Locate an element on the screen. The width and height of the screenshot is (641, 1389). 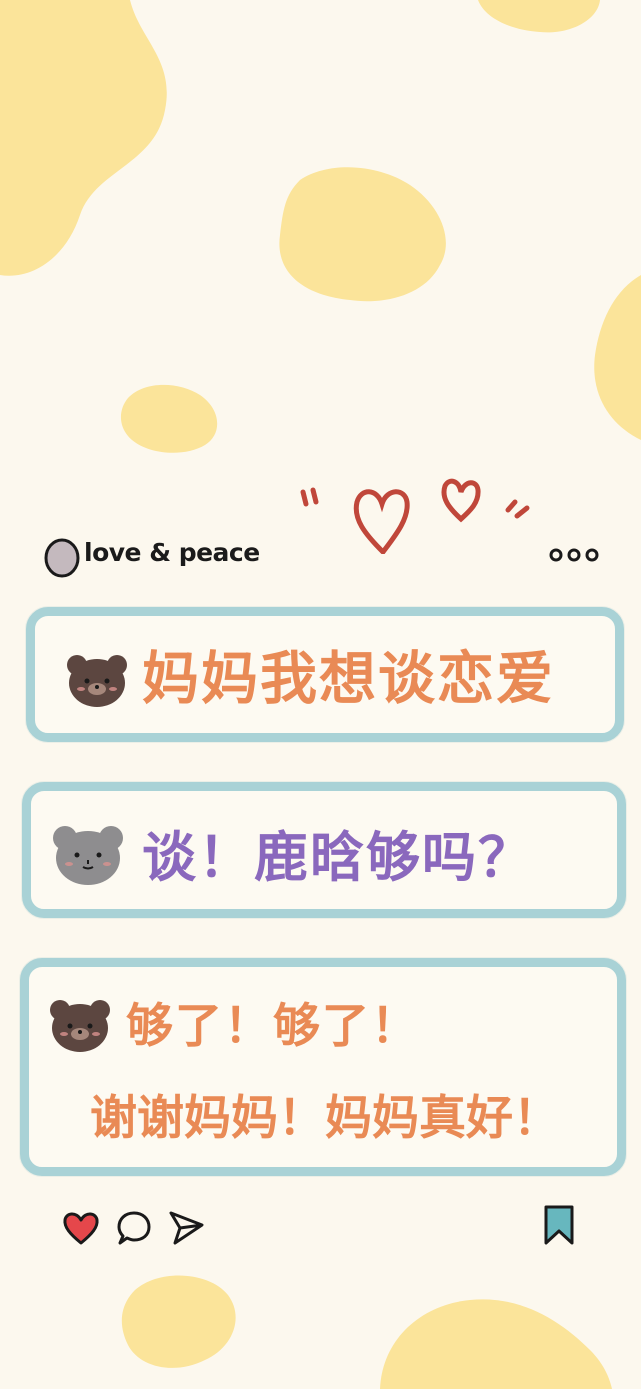
hearts-doodle-icon is located at coordinates (415, 516).